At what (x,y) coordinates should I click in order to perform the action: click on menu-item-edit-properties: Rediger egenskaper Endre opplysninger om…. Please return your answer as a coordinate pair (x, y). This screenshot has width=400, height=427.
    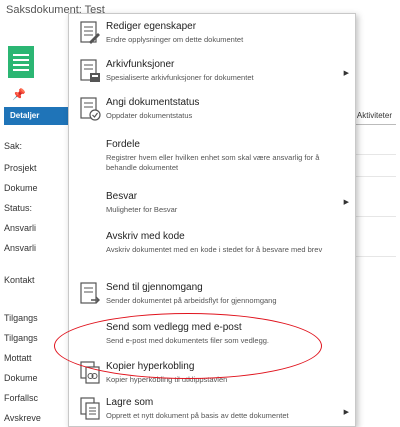
    Looking at the image, I should click on (212, 36).